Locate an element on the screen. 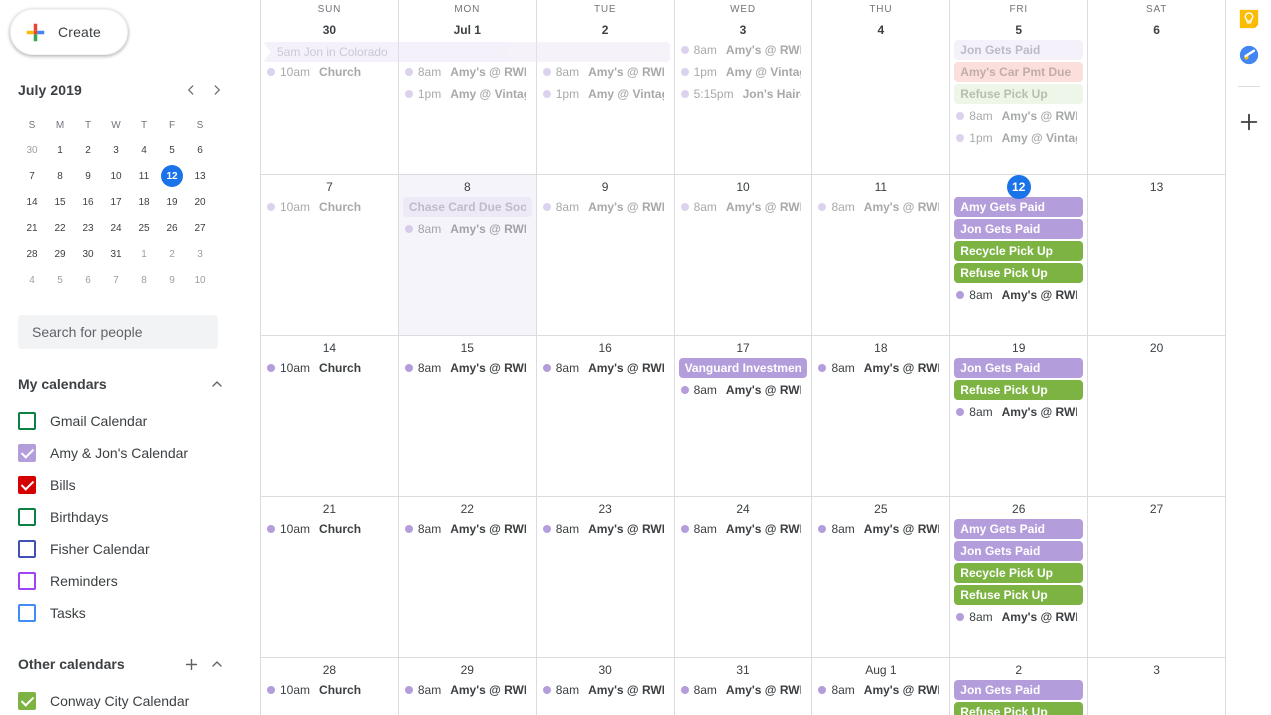  day-number: 28 is located at coordinates (329, 669).